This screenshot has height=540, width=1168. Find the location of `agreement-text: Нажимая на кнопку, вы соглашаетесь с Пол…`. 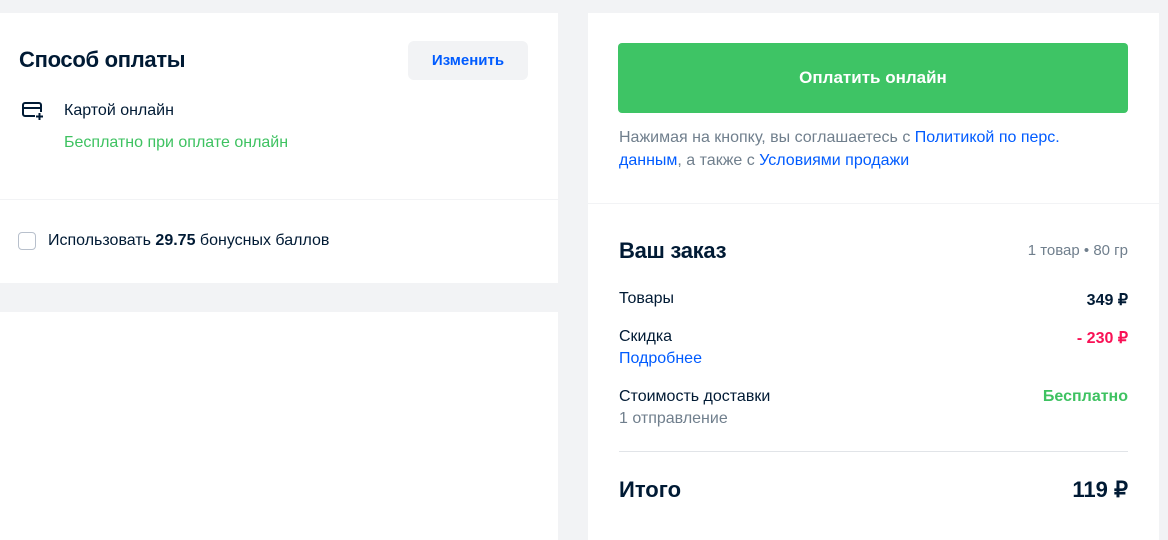

agreement-text: Нажимая на кнопку, вы соглашаетесь с Пол… is located at coordinates (869, 149).